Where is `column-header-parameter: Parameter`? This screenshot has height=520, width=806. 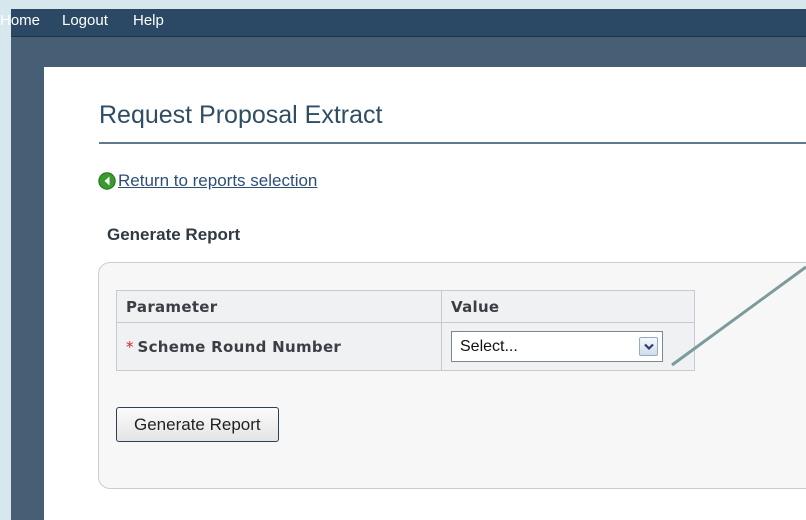
column-header-parameter: Parameter is located at coordinates (279, 306).